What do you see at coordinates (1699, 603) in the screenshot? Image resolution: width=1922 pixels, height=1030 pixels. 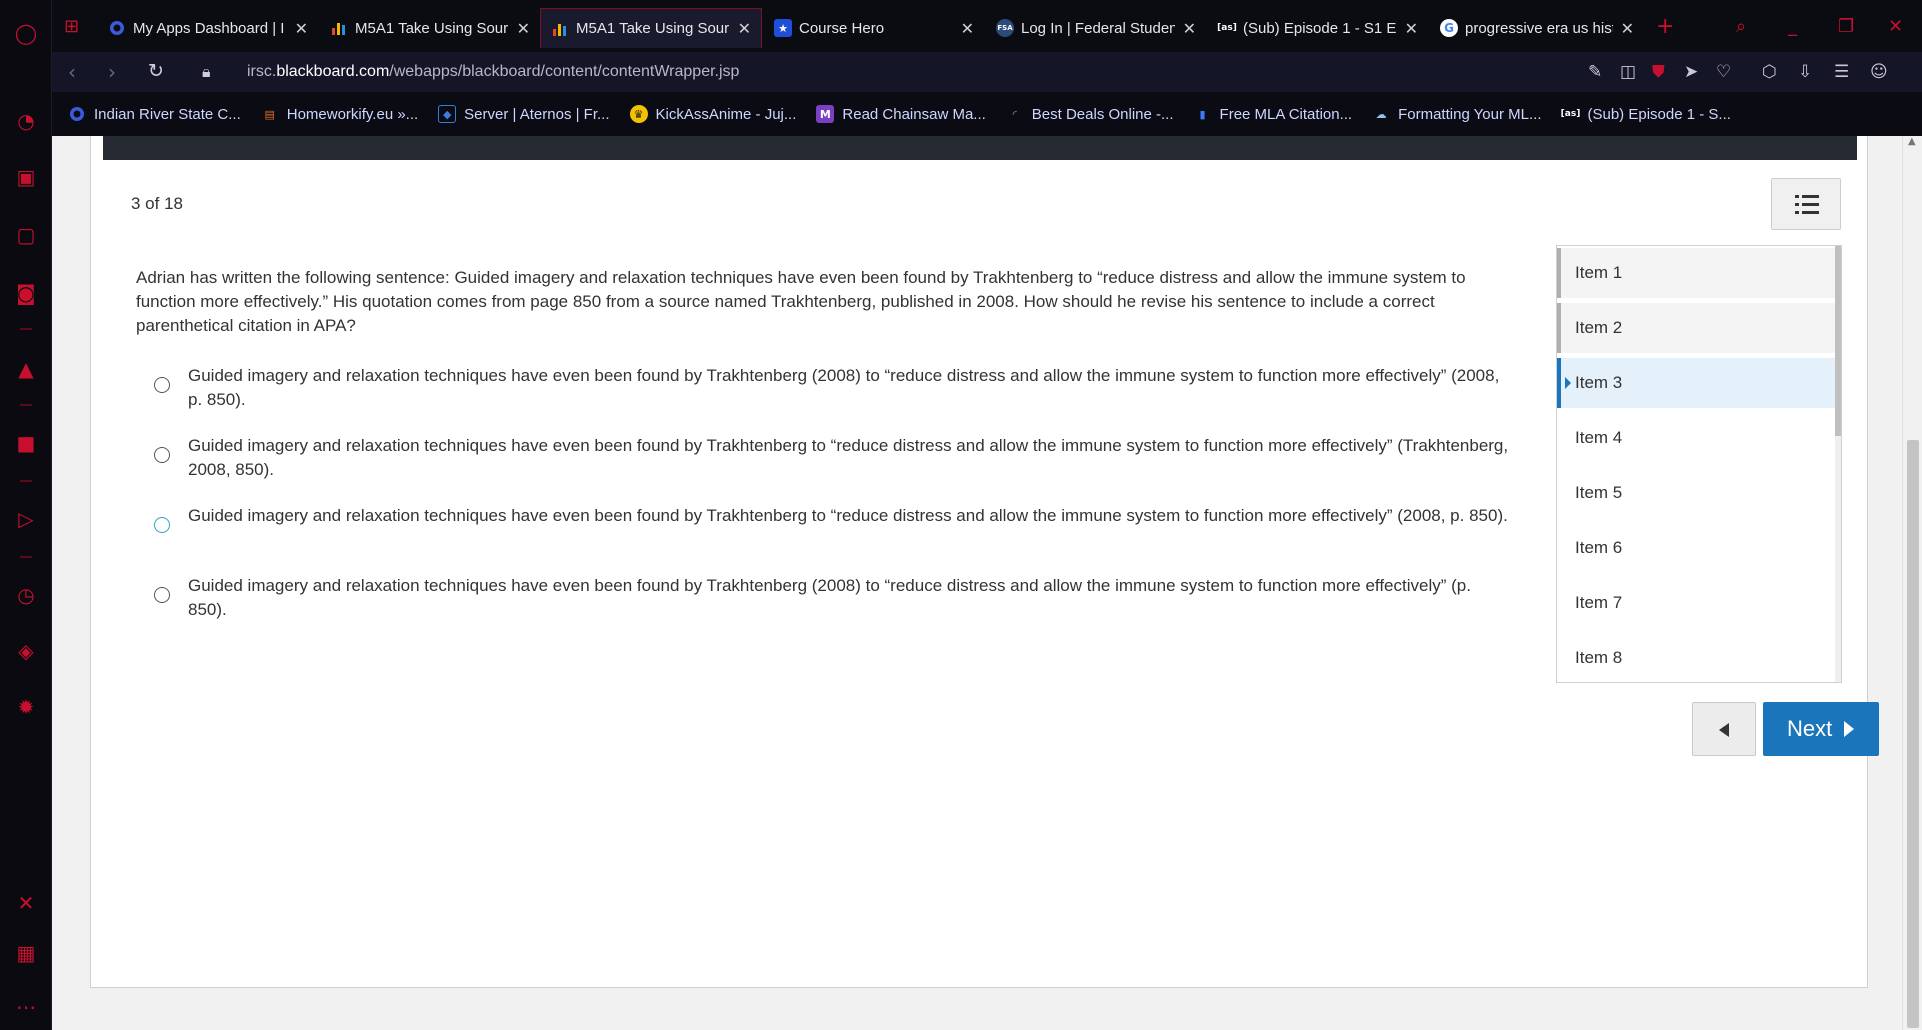 I see `item-nav-7: Item 7` at bounding box center [1699, 603].